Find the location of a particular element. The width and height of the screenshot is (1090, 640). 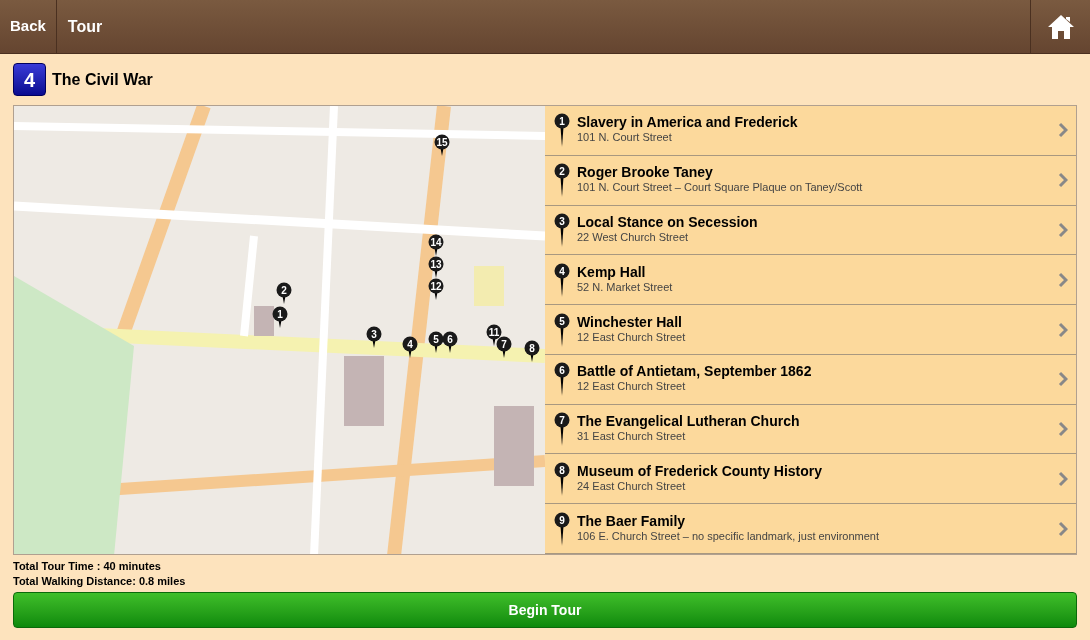

tour-stop-item: 9 The Baer Family 106 E. Church Street – no specific landmark, just environment is located at coordinates (810, 529).